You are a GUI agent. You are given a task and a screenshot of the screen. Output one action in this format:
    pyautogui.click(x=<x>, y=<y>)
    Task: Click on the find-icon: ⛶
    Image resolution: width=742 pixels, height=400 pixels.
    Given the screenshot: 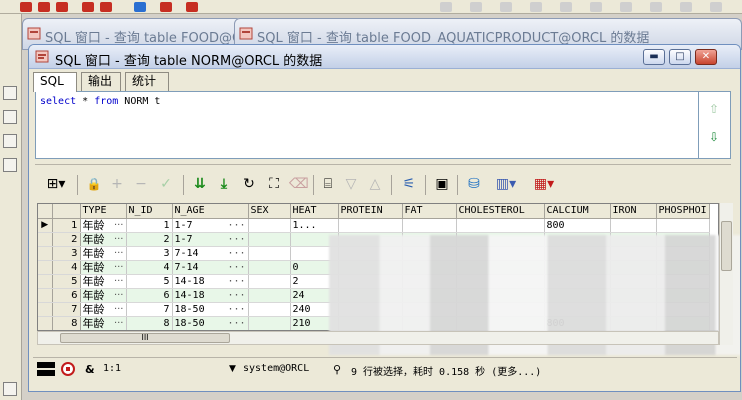 What is the action you would take?
    pyautogui.click(x=274, y=184)
    